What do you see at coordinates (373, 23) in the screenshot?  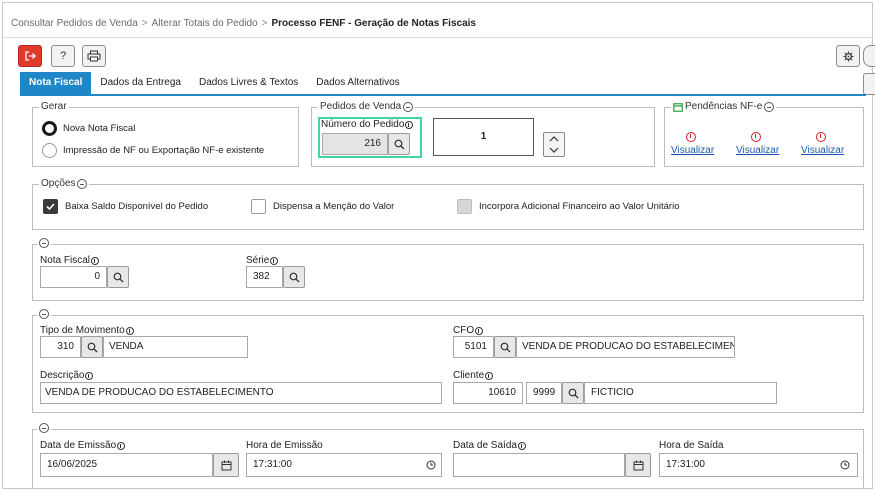 I see `breadcrumb-current: Processo FENF - Geração de Notas Fiscais` at bounding box center [373, 23].